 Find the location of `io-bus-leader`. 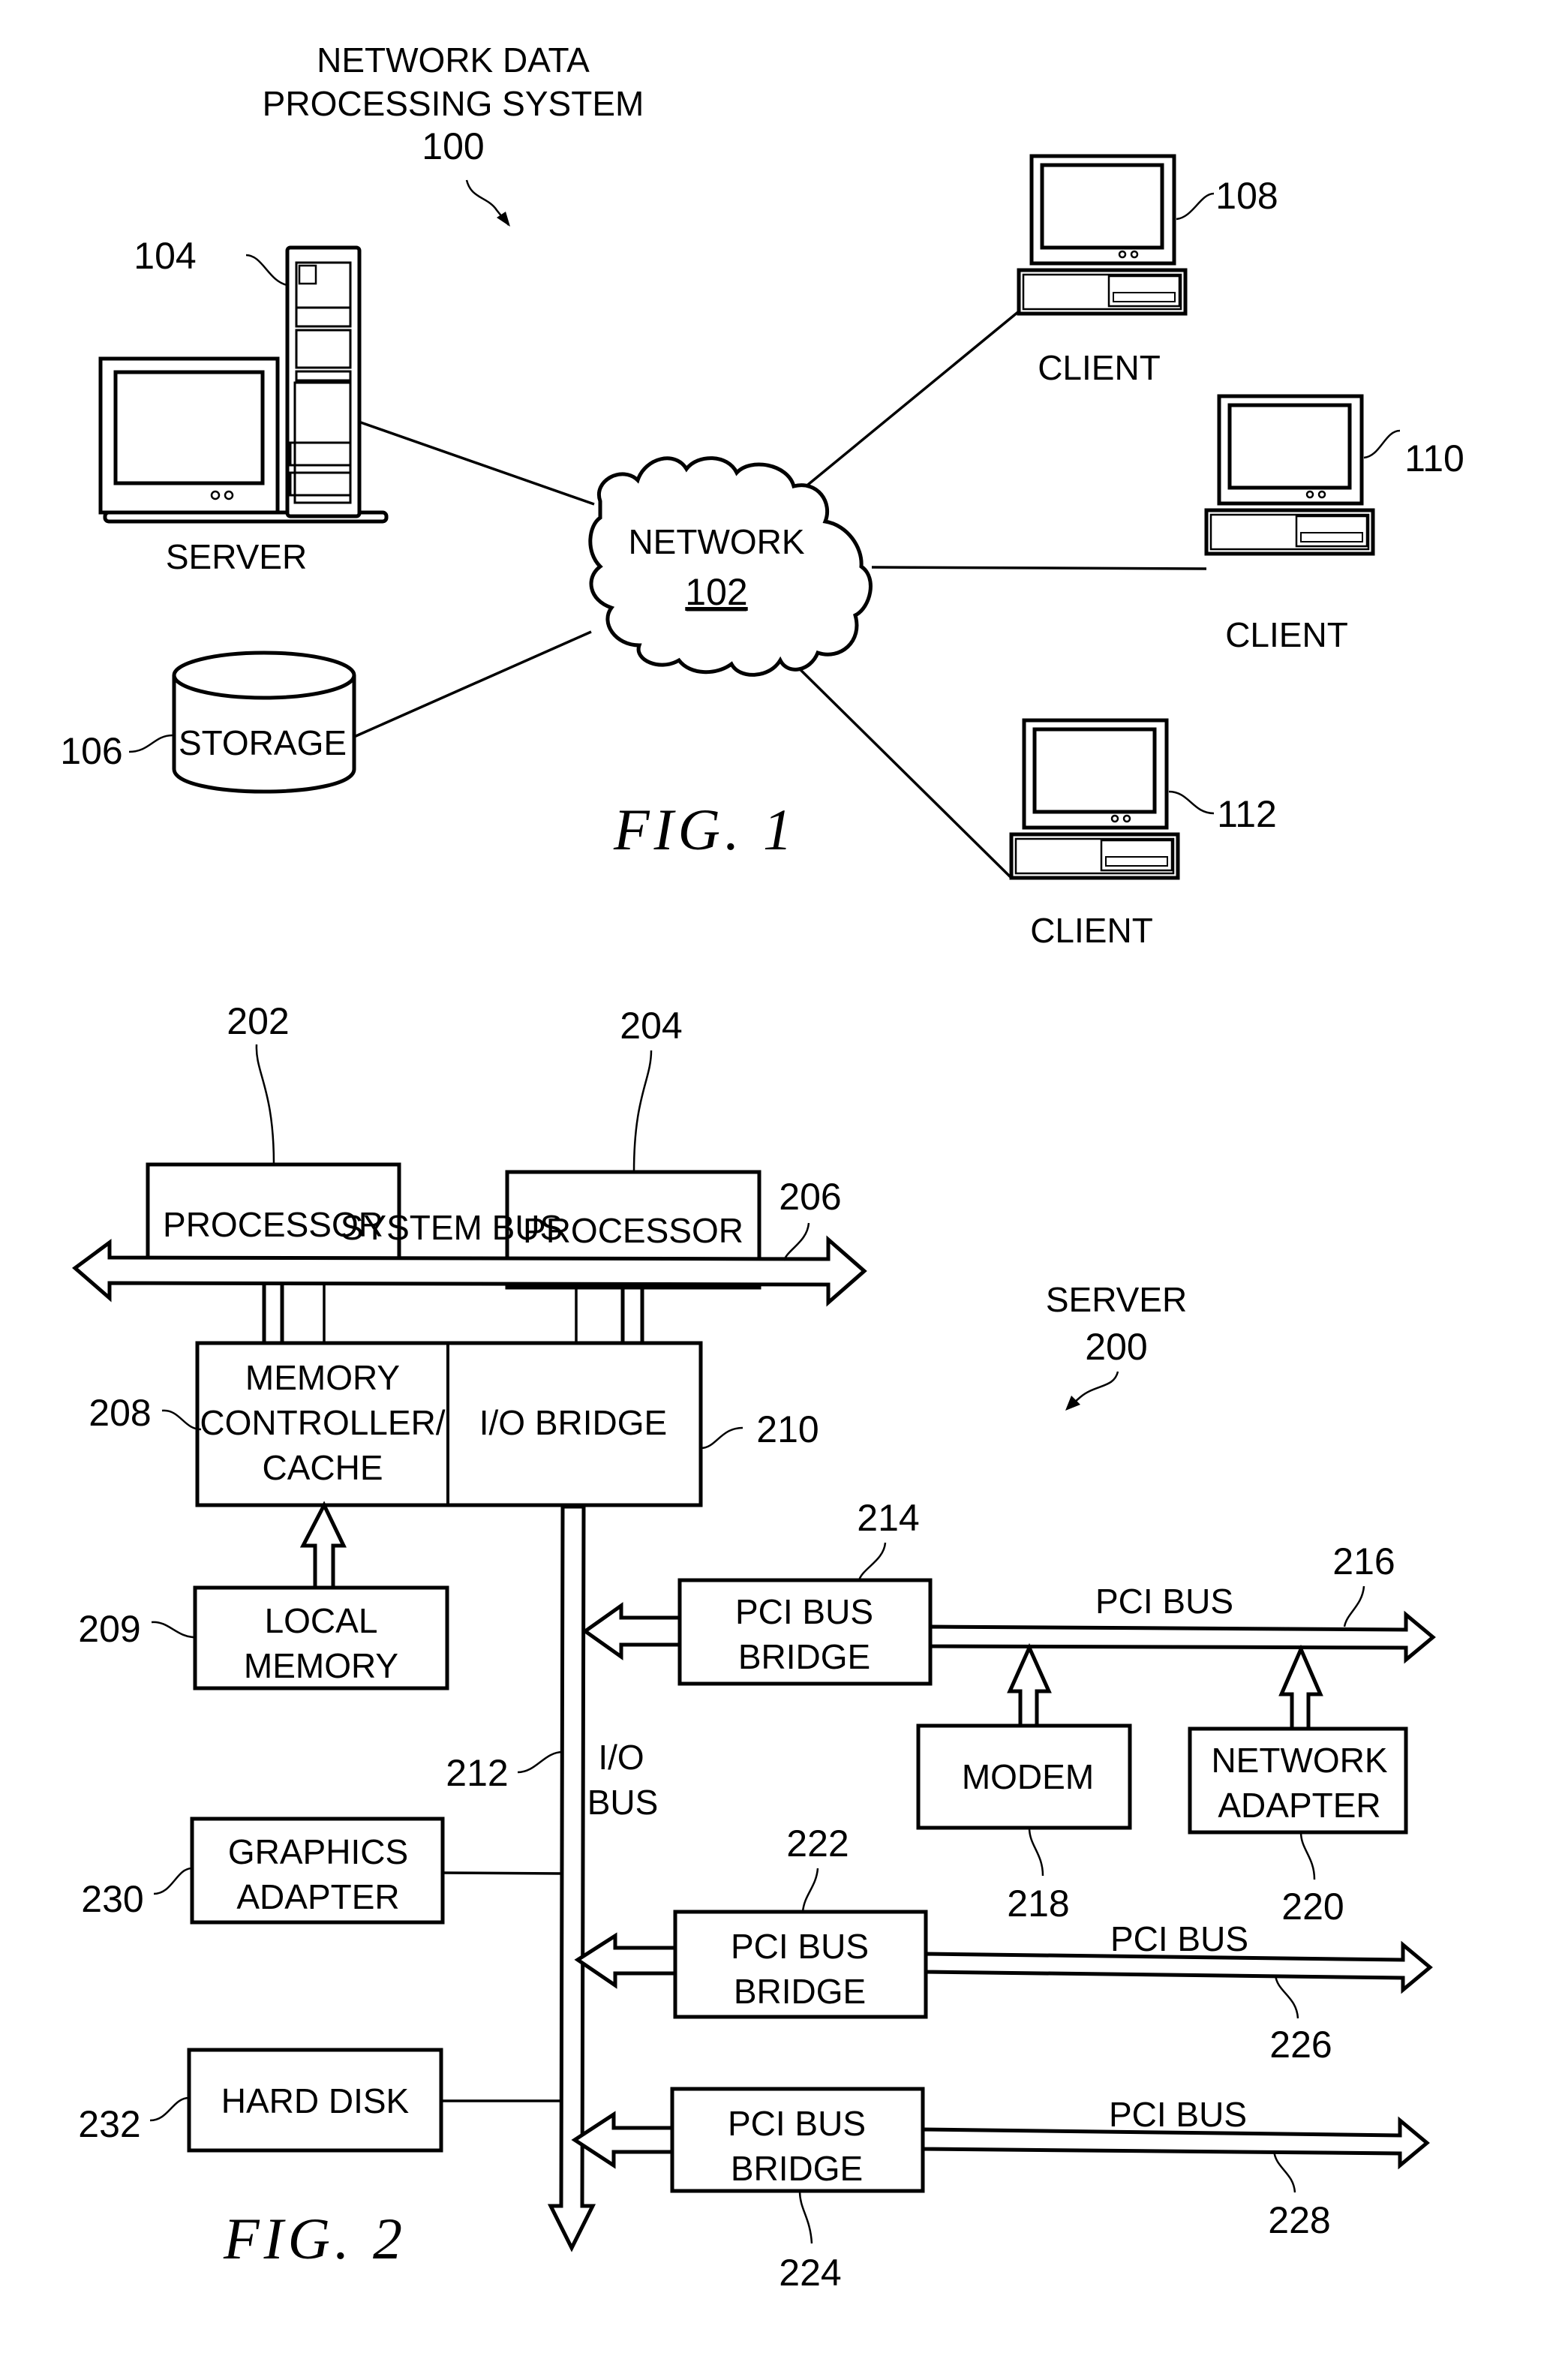

io-bus-leader is located at coordinates (540, 1762).